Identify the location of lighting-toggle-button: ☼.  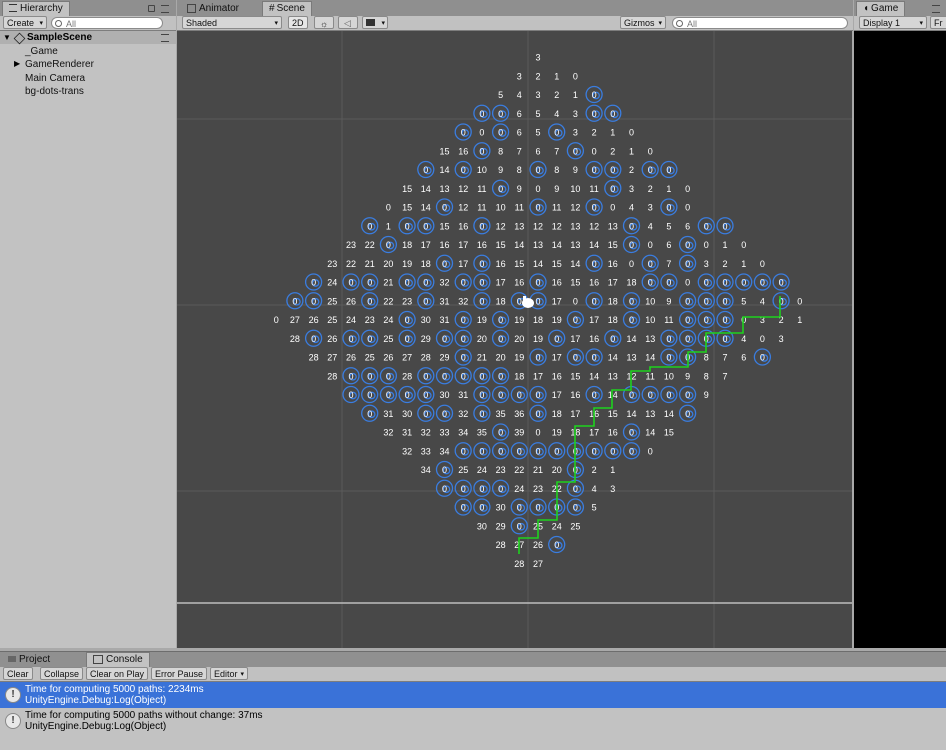
(324, 22).